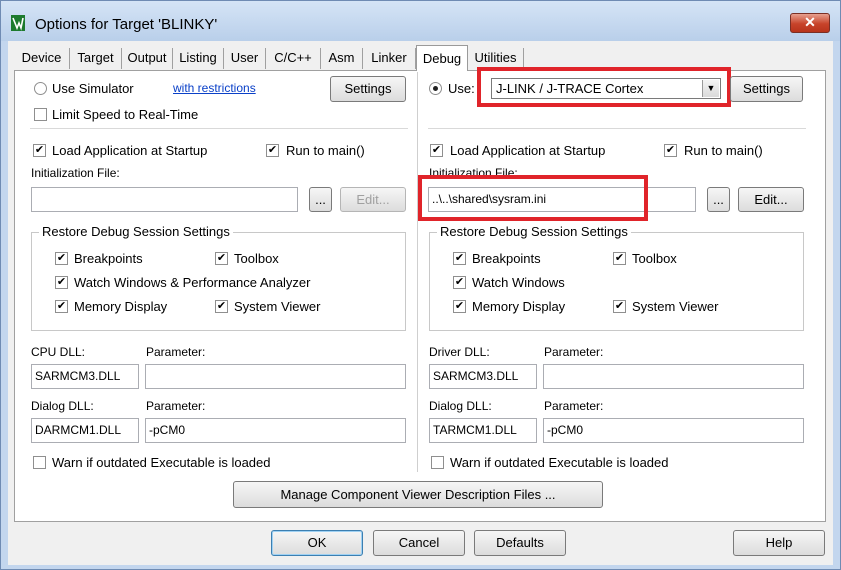  Describe the element at coordinates (533, 198) in the screenshot. I see `init-file-highlight-box` at that location.